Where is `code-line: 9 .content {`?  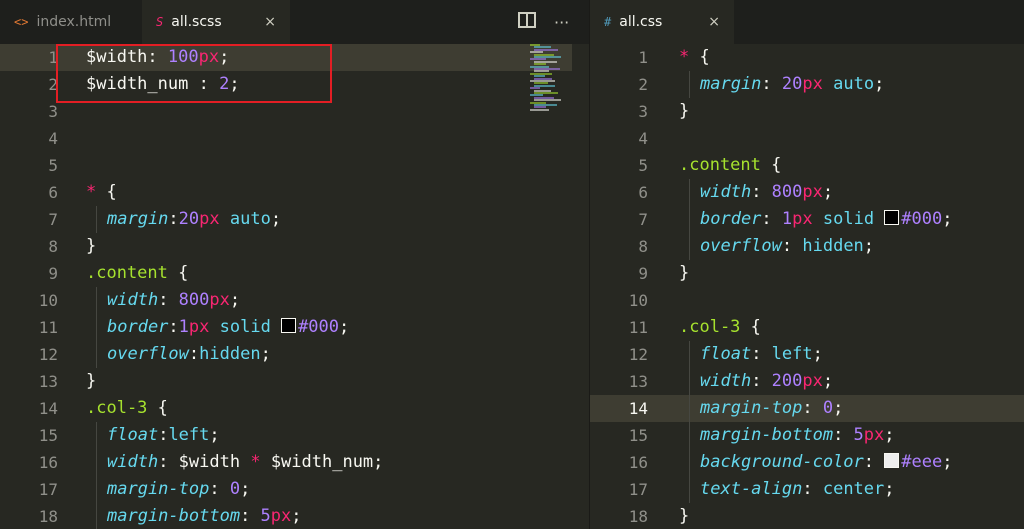
code-line: 9 .content { is located at coordinates (286, 273).